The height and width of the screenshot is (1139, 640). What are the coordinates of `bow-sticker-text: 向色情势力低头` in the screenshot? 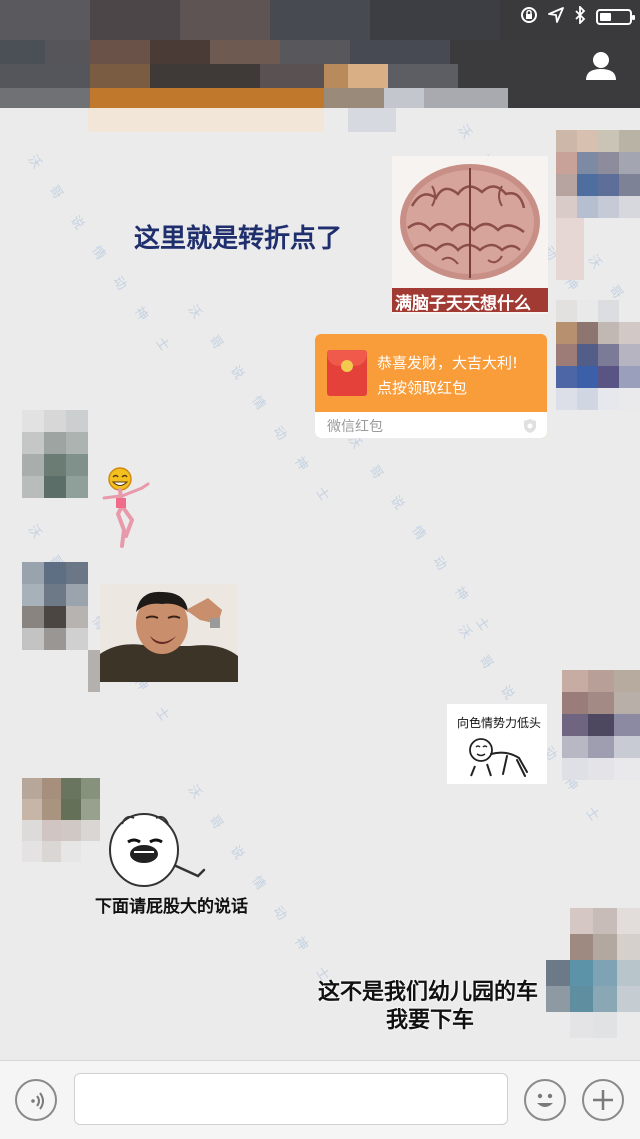 It's located at (499, 723).